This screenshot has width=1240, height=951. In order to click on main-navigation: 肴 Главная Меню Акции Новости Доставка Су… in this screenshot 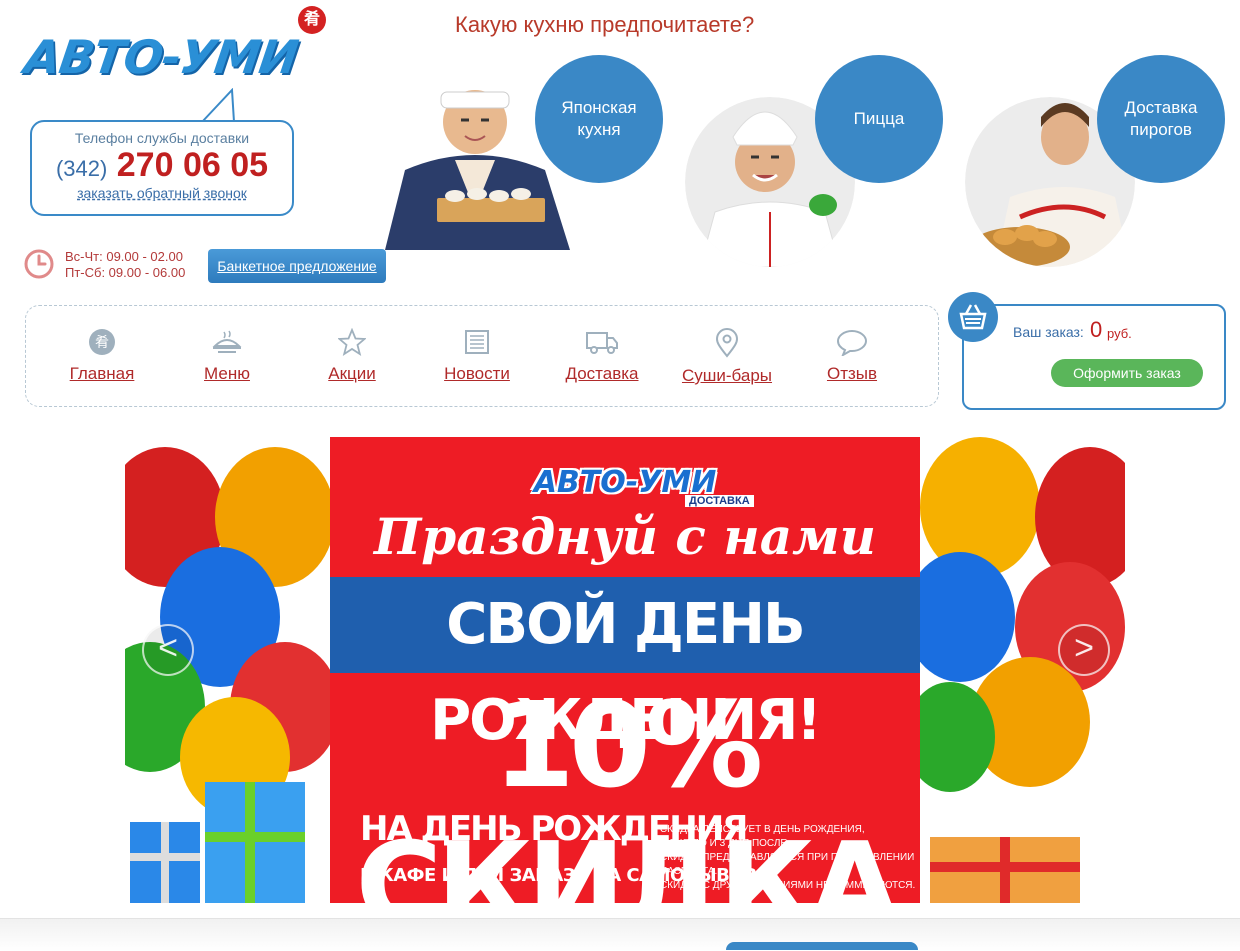, I will do `click(482, 356)`.